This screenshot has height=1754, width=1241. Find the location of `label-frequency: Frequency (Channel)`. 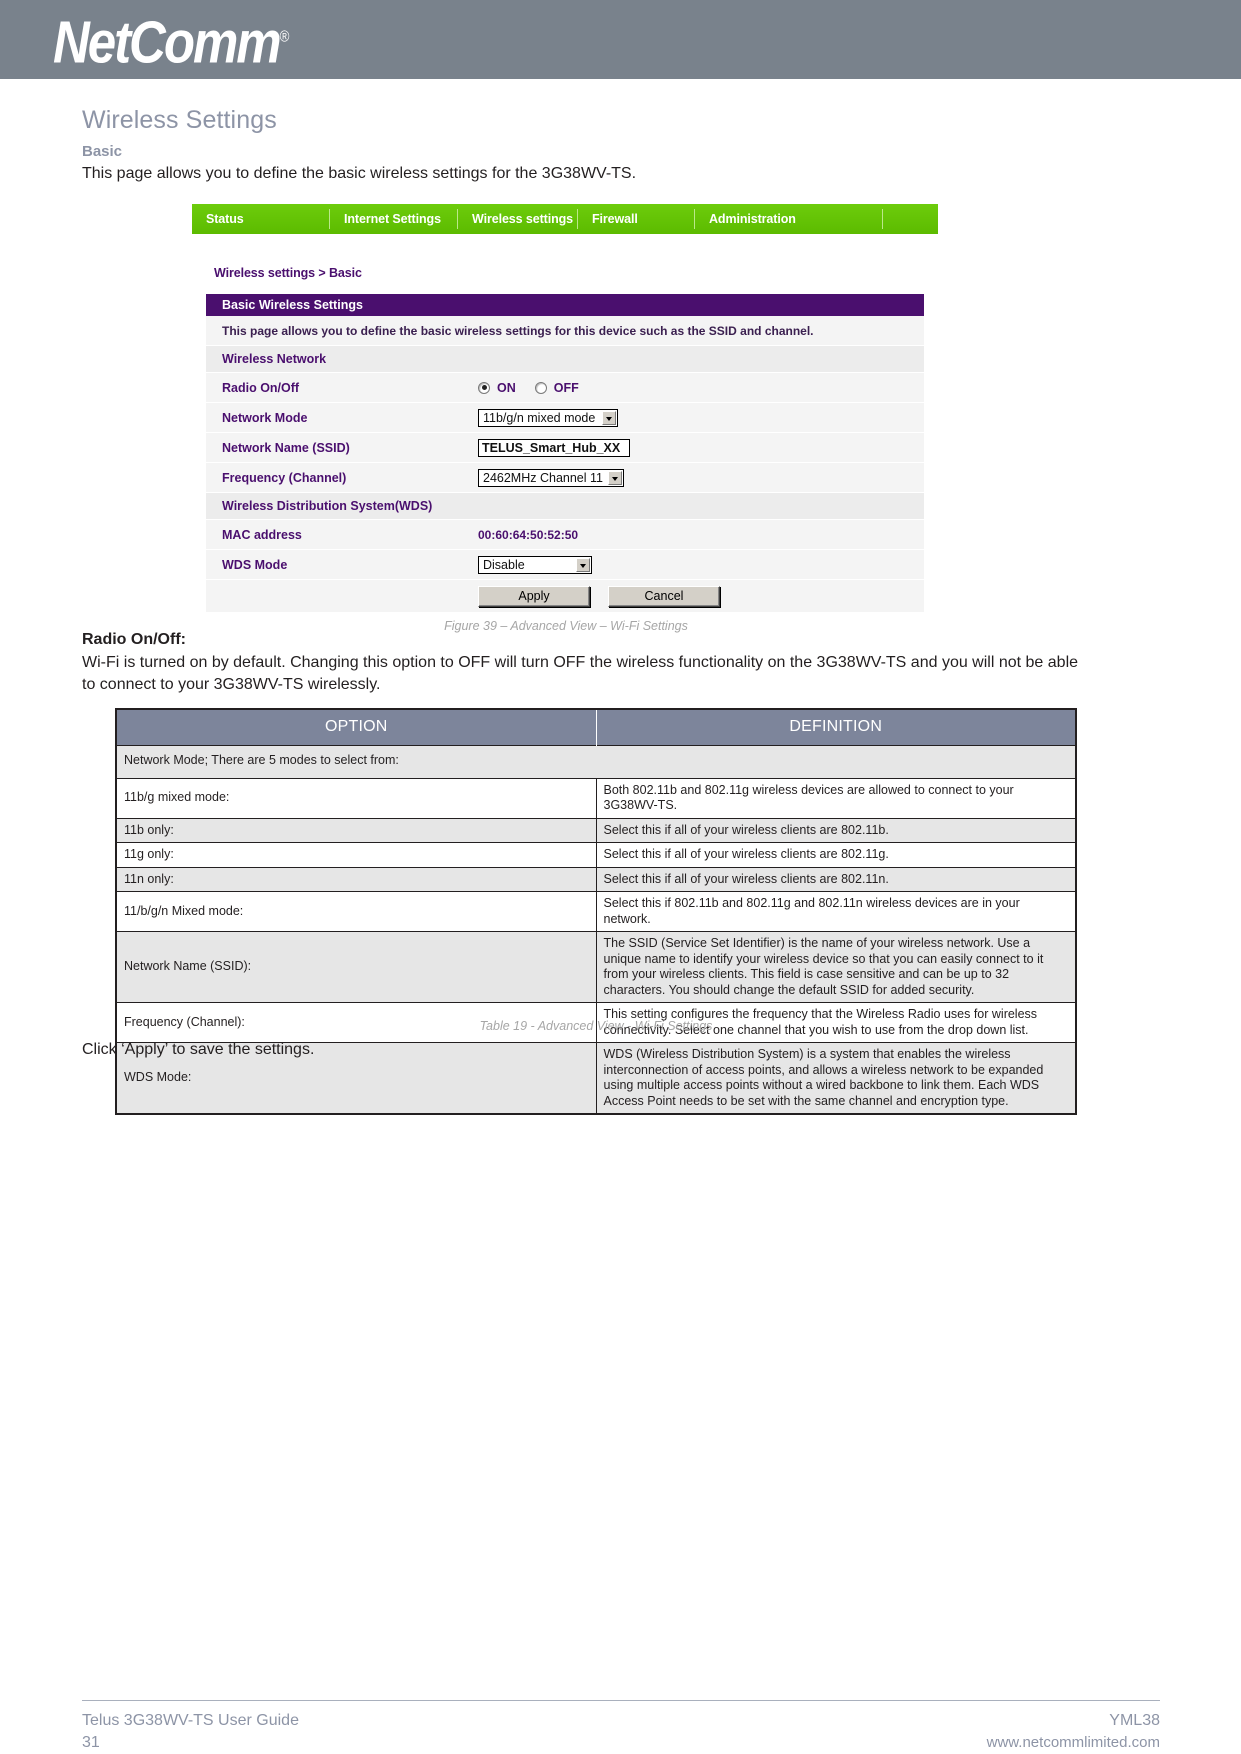

label-frequency: Frequency (Channel) is located at coordinates (284, 477).